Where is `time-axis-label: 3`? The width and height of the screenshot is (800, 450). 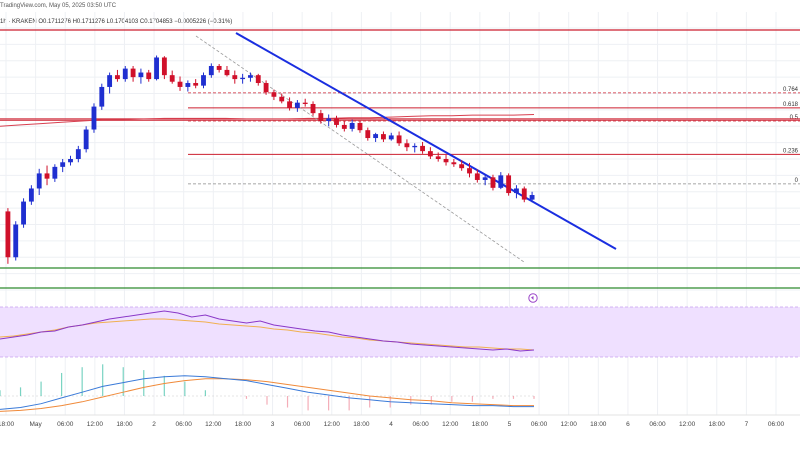
time-axis-label: 3 is located at coordinates (273, 424).